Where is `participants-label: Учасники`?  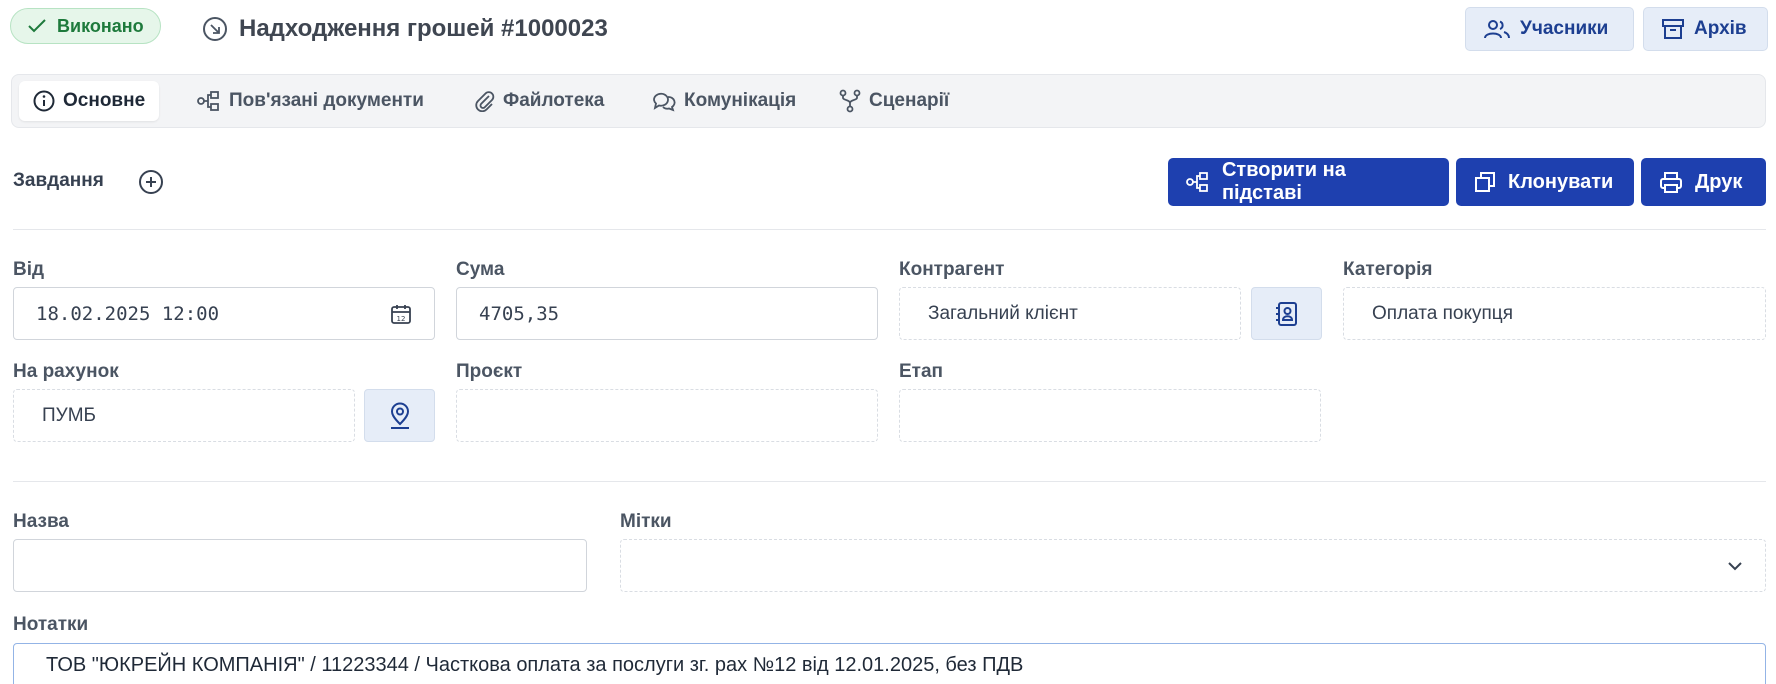 participants-label: Учасники is located at coordinates (1564, 28).